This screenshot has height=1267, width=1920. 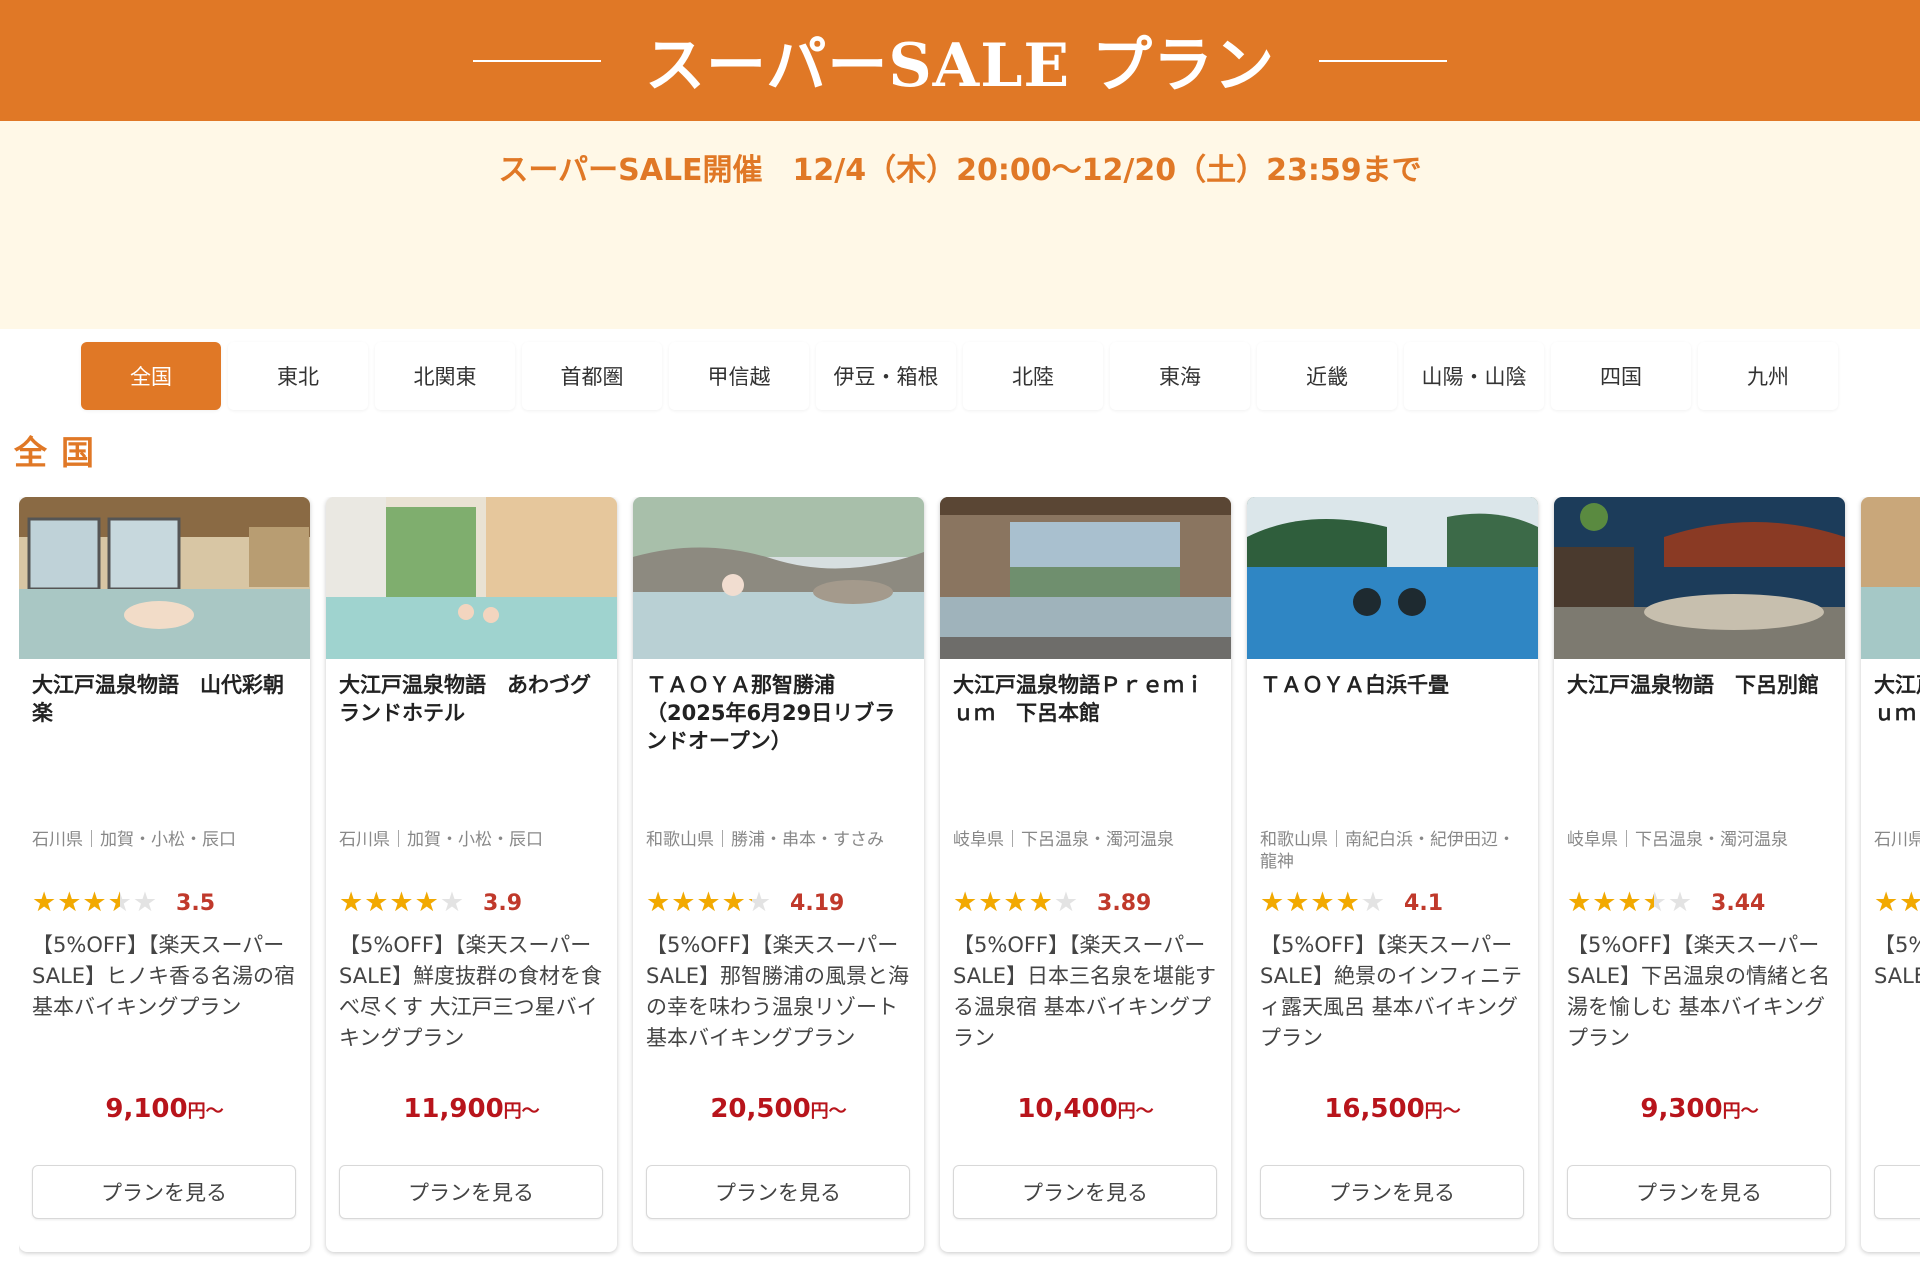 What do you see at coordinates (1394, 685) in the screenshot?
I see `hotel-name: ＴＡＯＹＡ白浜千畳` at bounding box center [1394, 685].